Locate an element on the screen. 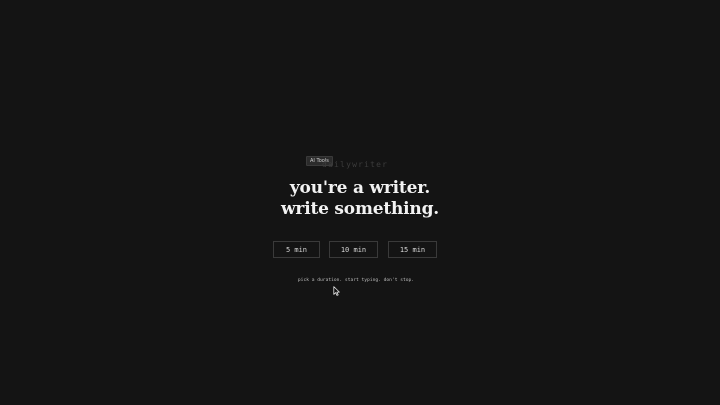  mouse-pointer-icon is located at coordinates (336, 291).